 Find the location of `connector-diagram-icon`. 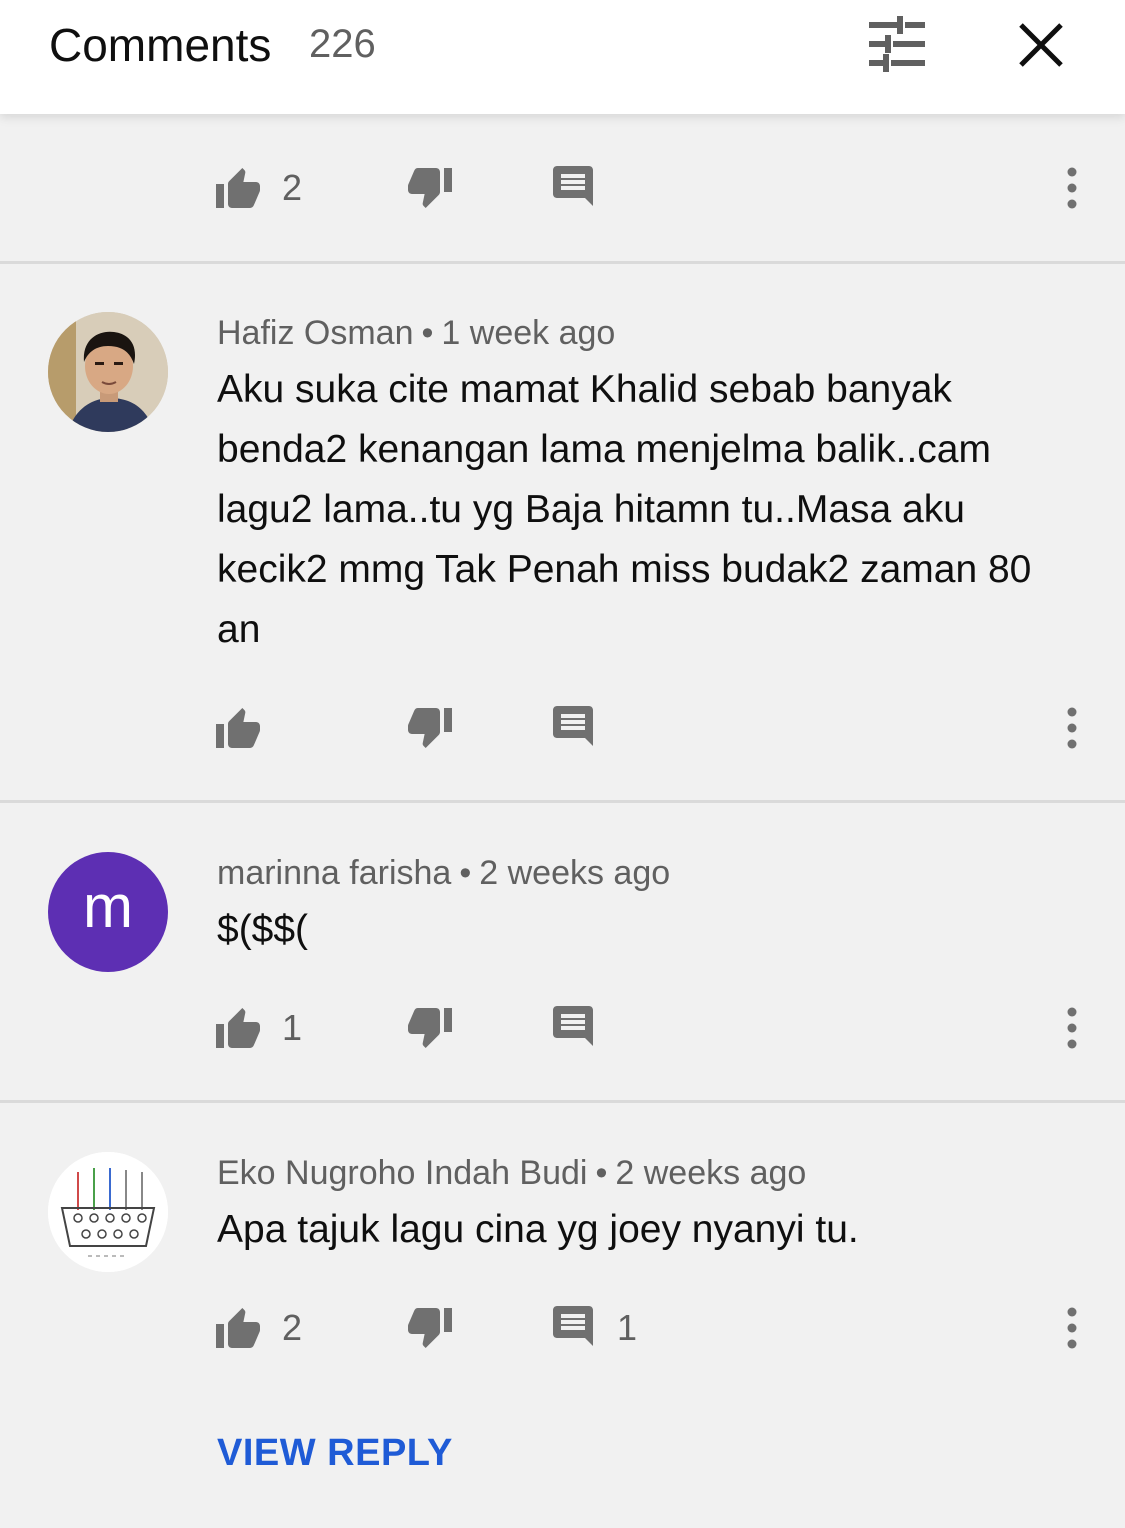

connector-diagram-icon is located at coordinates (108, 1212).